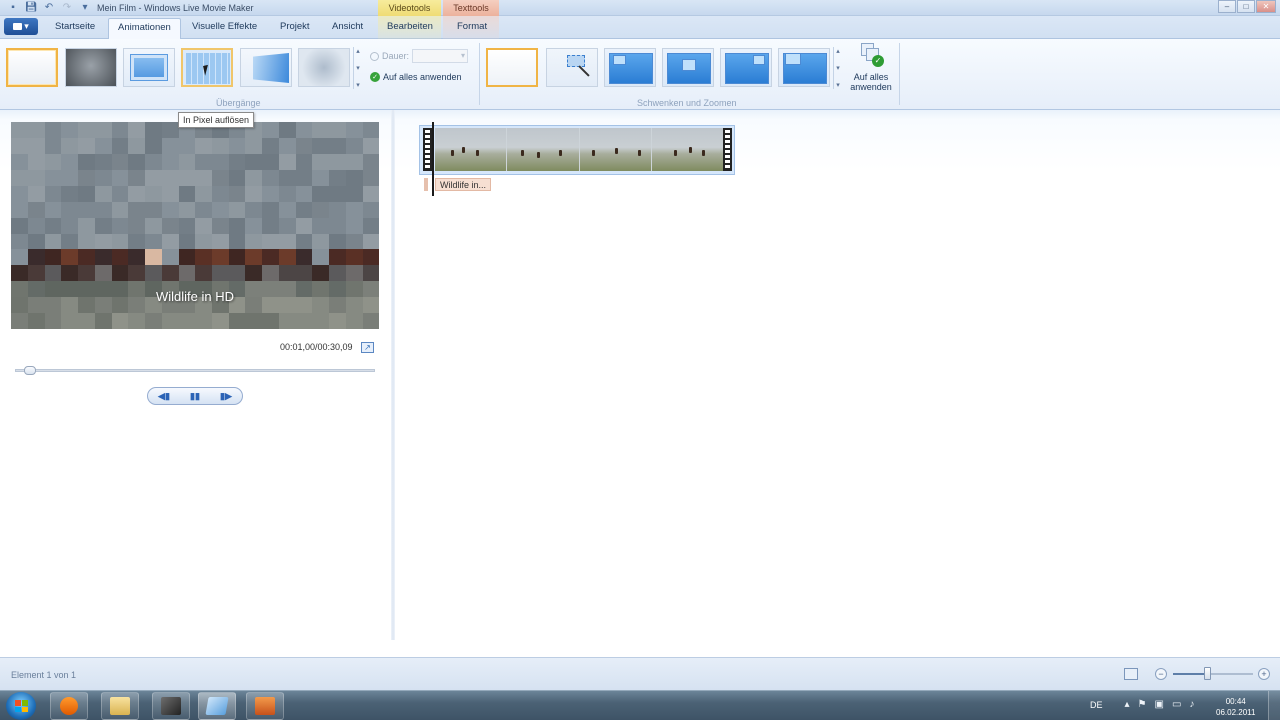  Describe the element at coordinates (171, 706) in the screenshot. I see `taskbar-movie-maker` at that location.